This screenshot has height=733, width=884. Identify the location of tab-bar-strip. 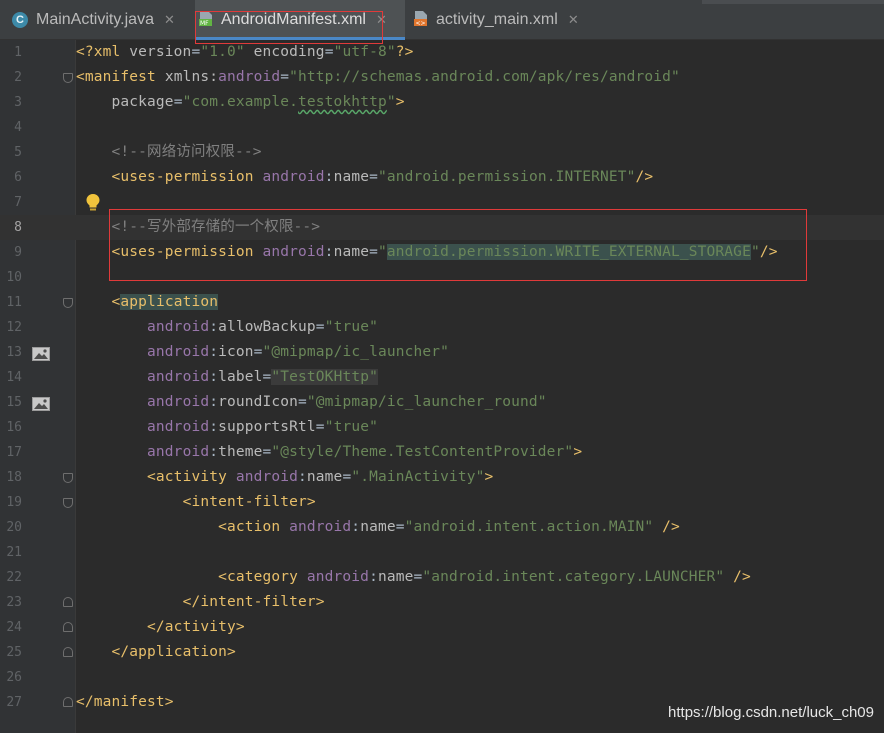
(793, 2).